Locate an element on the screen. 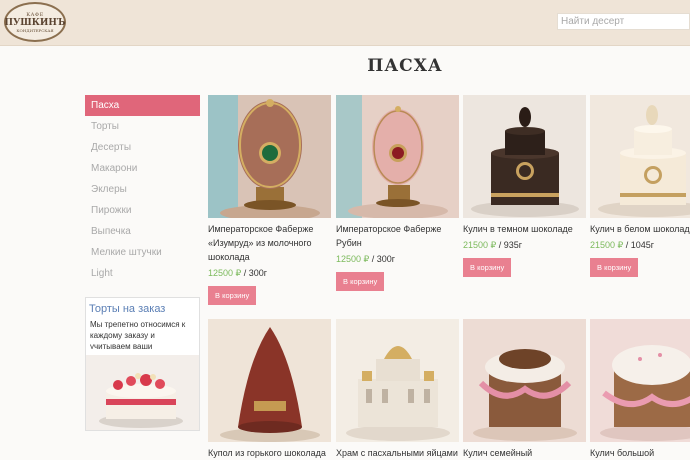 The width and height of the screenshot is (690, 460). product-name: Купол из горького шоколада is located at coordinates (269, 453).